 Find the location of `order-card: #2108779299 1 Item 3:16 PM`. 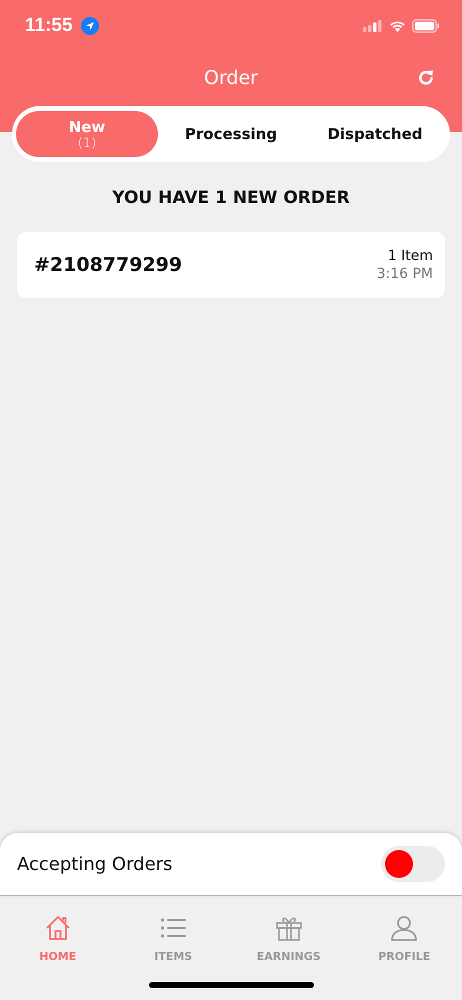

order-card: #2108779299 1 Item 3:16 PM is located at coordinates (231, 265).